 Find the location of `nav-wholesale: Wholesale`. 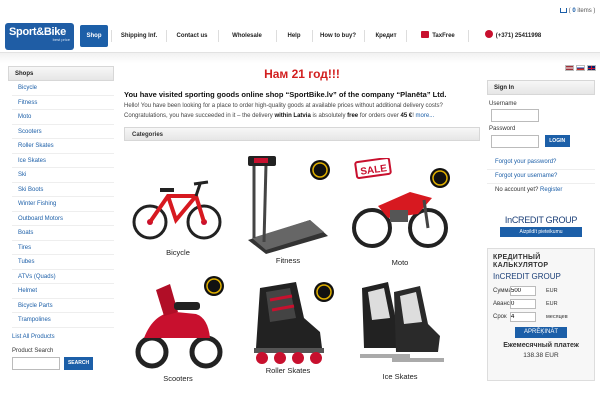

nav-wholesale: Wholesale is located at coordinates (247, 36).